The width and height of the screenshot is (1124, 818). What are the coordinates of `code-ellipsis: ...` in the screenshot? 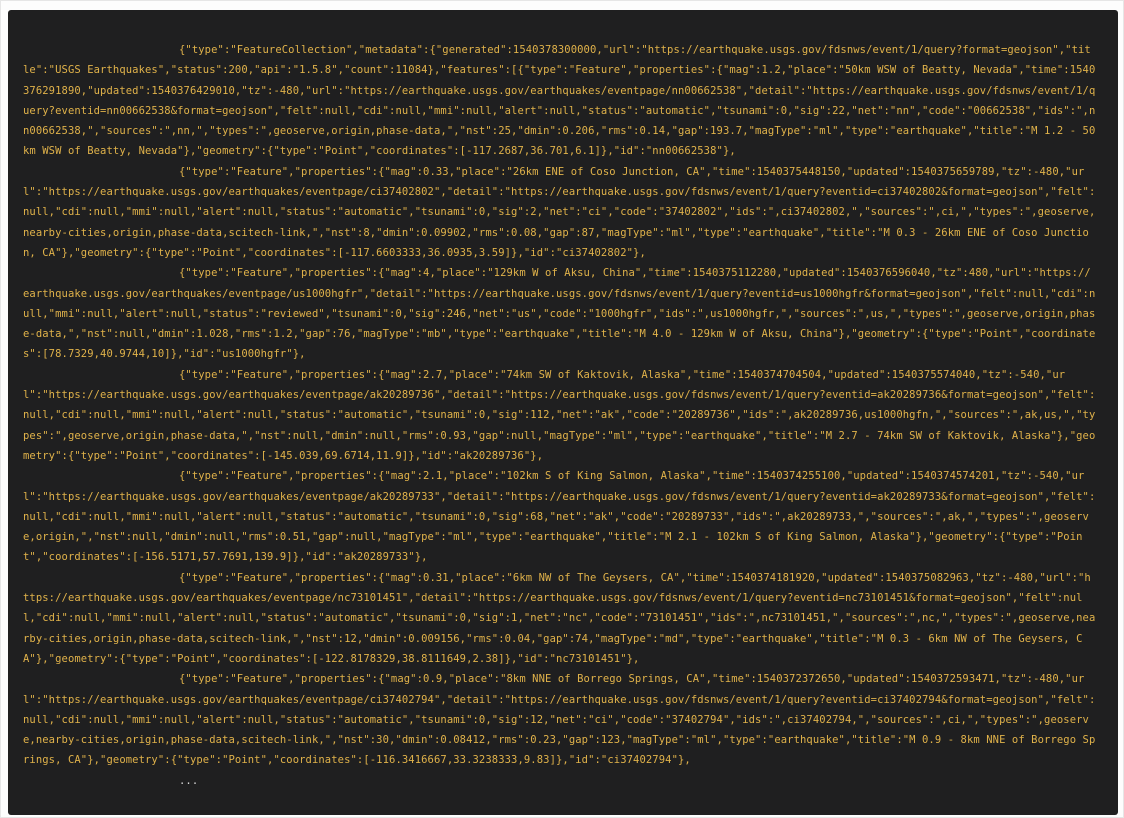 It's located at (189, 780).